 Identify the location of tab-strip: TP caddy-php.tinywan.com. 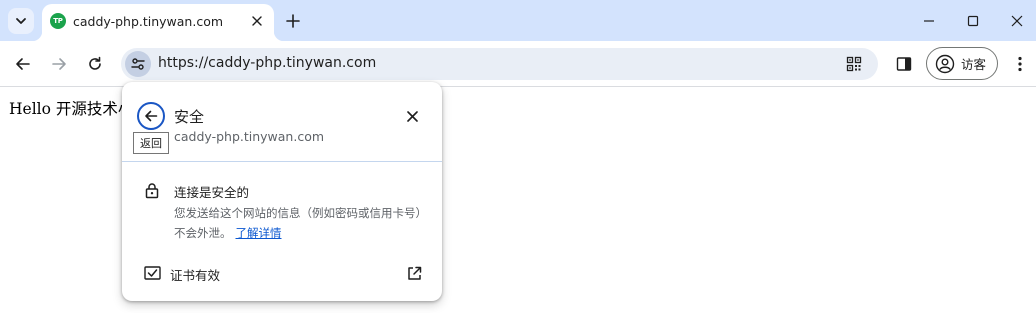
(518, 20).